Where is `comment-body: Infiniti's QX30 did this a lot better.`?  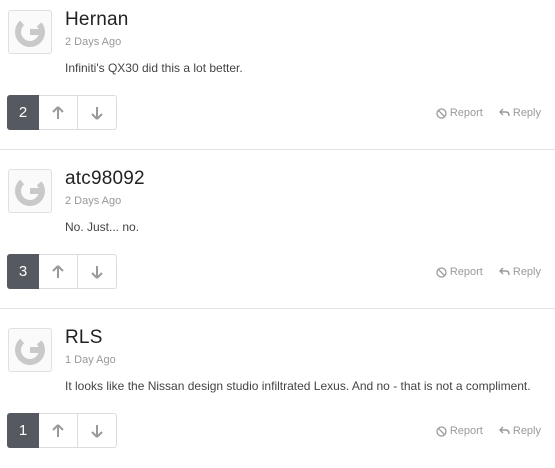 comment-body: Infiniti's QX30 did this a lot better. is located at coordinates (154, 68).